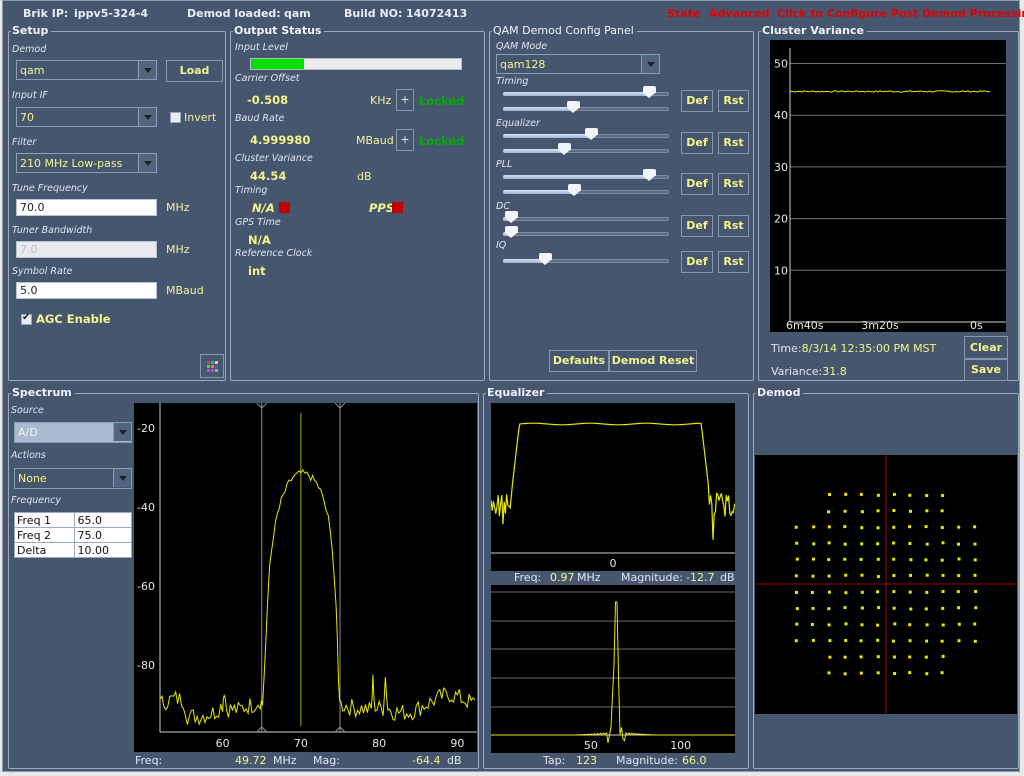  Describe the element at coordinates (73, 478) in the screenshot. I see `actions-select: None` at that location.